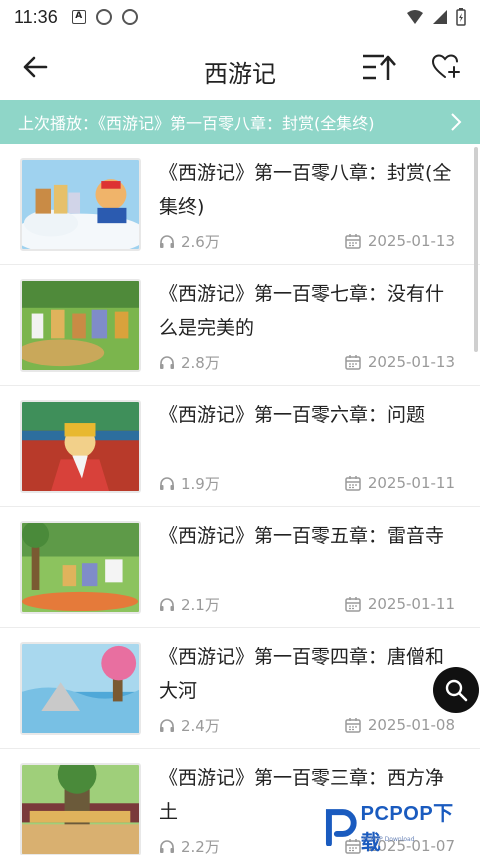 This screenshot has width=480, height=855. What do you see at coordinates (307, 362) in the screenshot?
I see `episode-meta: 2.8万 2025-01-13` at bounding box center [307, 362].